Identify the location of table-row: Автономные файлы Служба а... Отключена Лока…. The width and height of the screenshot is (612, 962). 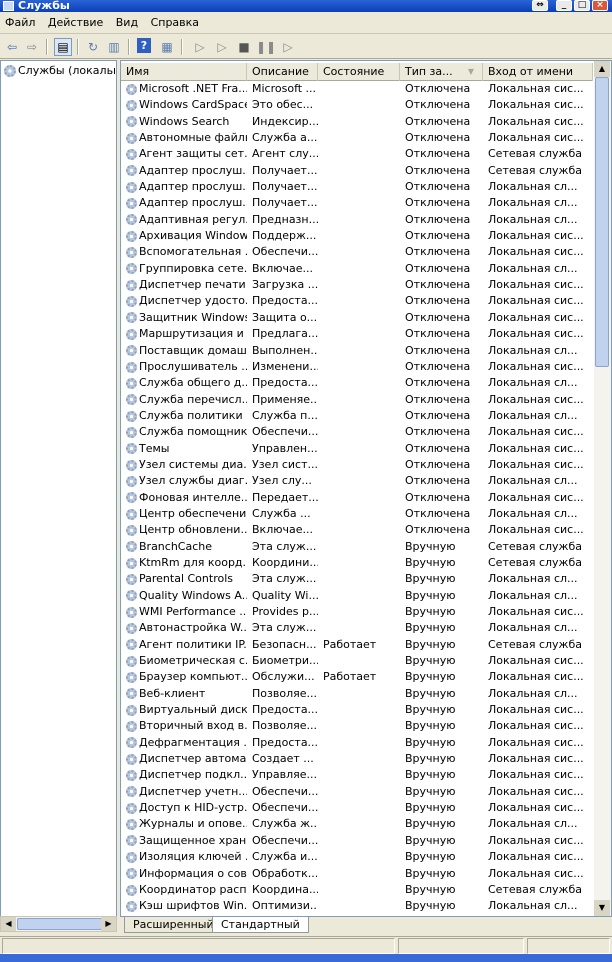
(357, 138).